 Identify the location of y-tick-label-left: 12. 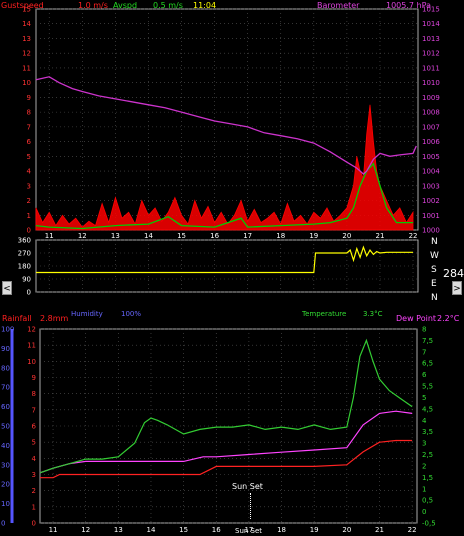
(26, 54).